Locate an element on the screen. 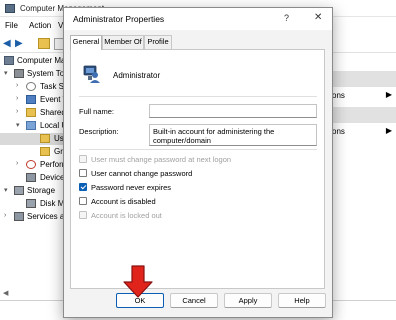 The image size is (396, 320). users-icon is located at coordinates (31, 125).